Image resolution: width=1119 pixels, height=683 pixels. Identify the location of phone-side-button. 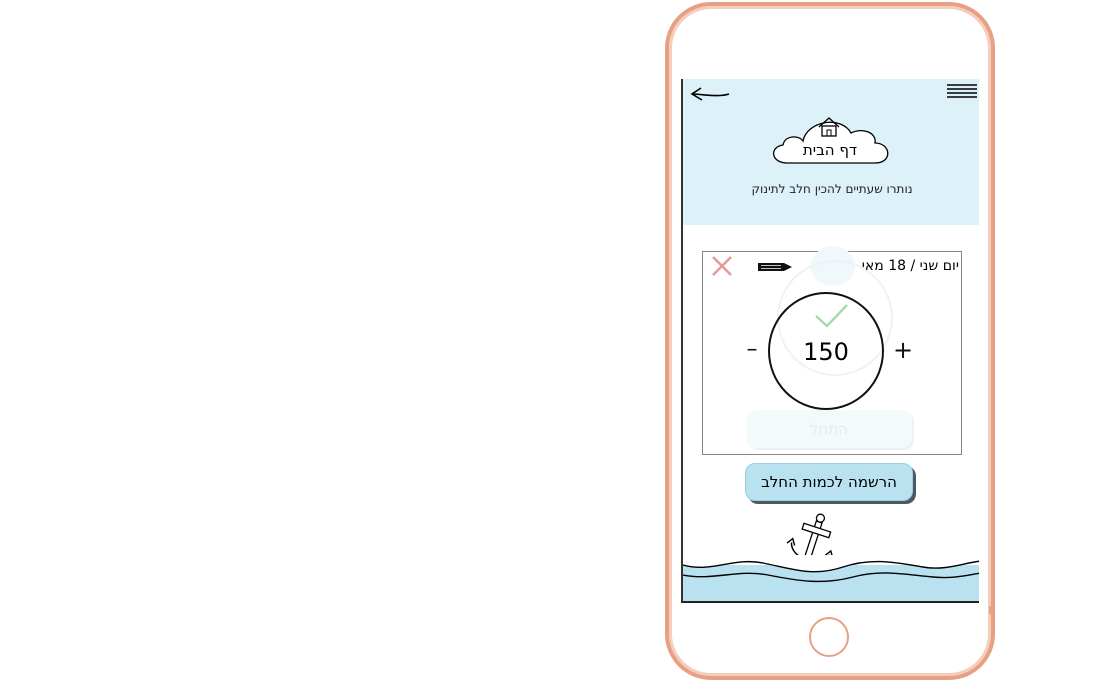
(992, 610).